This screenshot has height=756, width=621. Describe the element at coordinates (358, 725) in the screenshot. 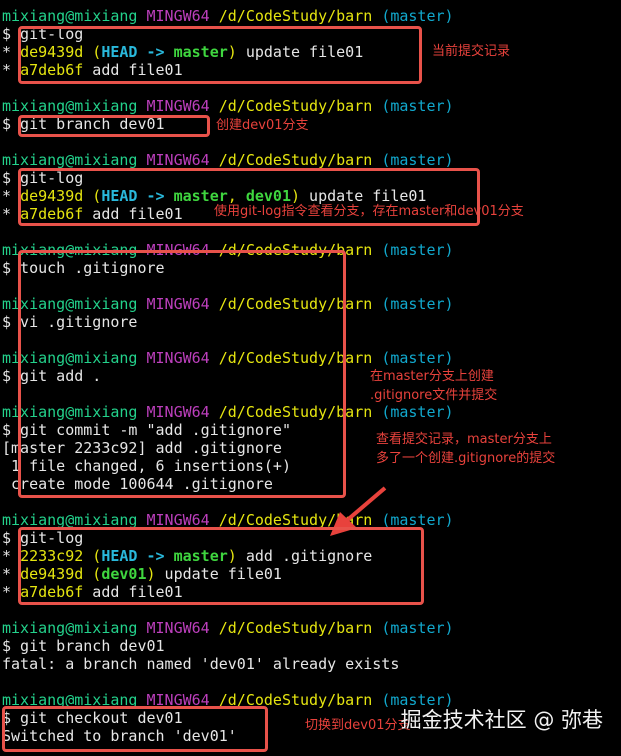

I see `annotation-note: 切换到dev01分支` at that location.